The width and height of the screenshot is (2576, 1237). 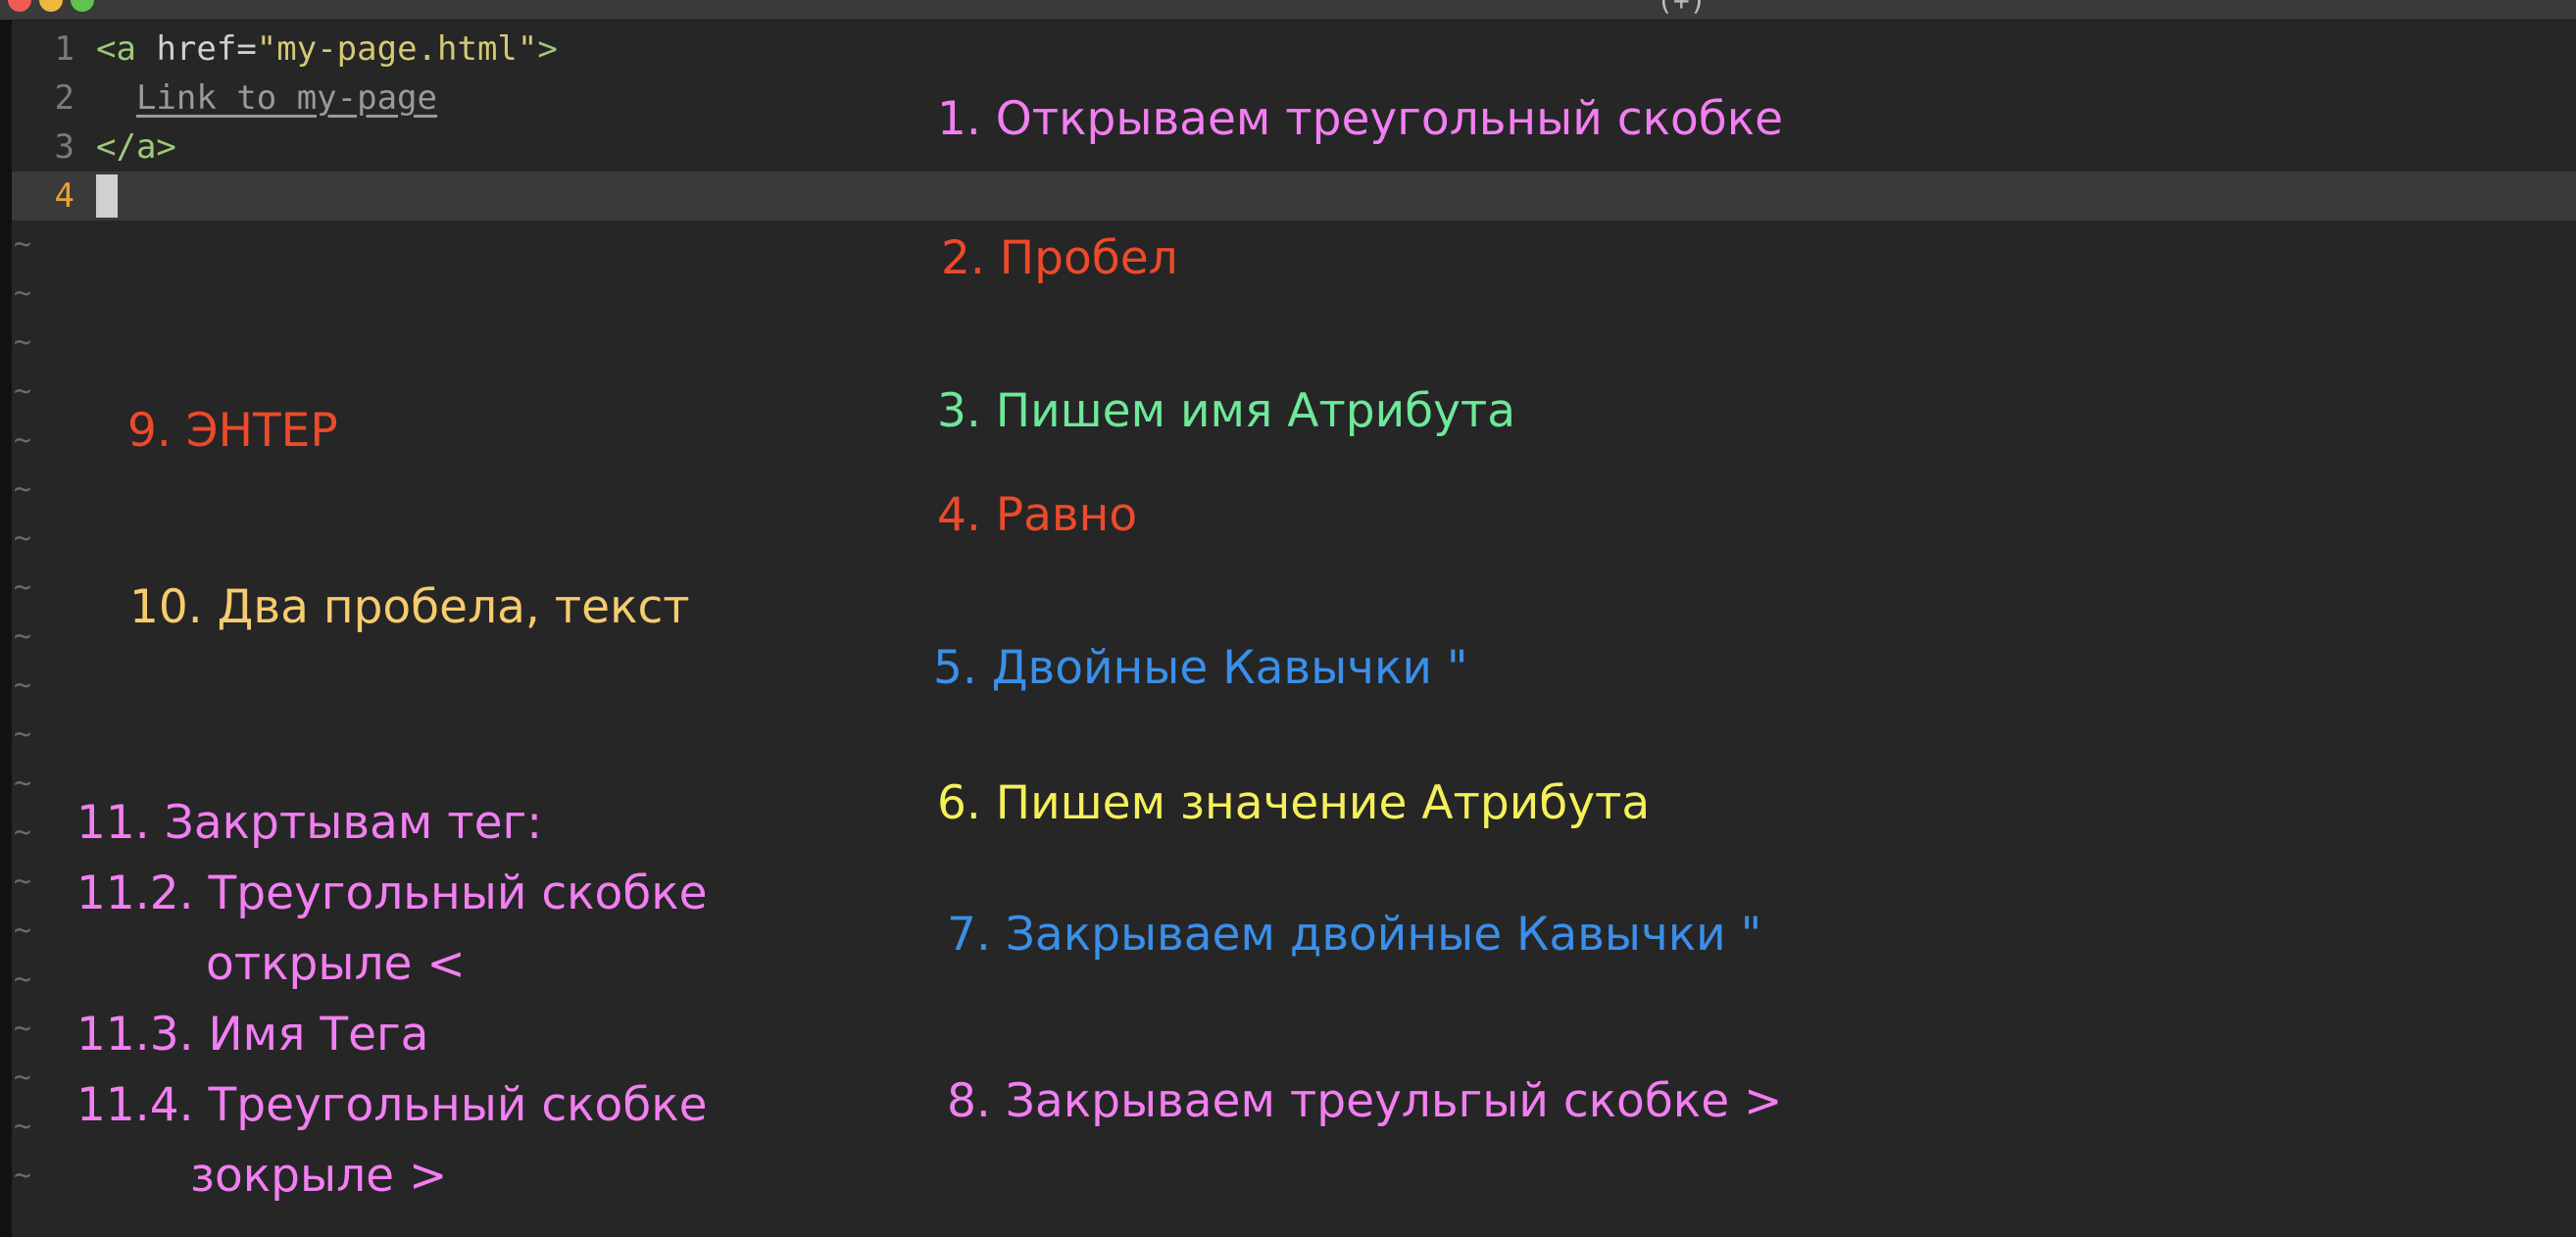 I want to click on attribute-name: href=, so click(x=196, y=49).